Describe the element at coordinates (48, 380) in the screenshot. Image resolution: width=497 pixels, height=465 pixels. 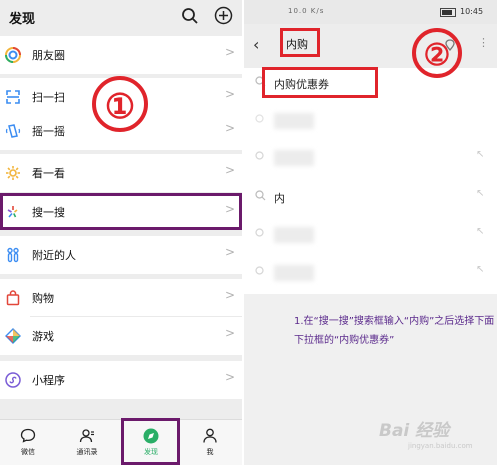
I see `row-label: 小程序` at that location.